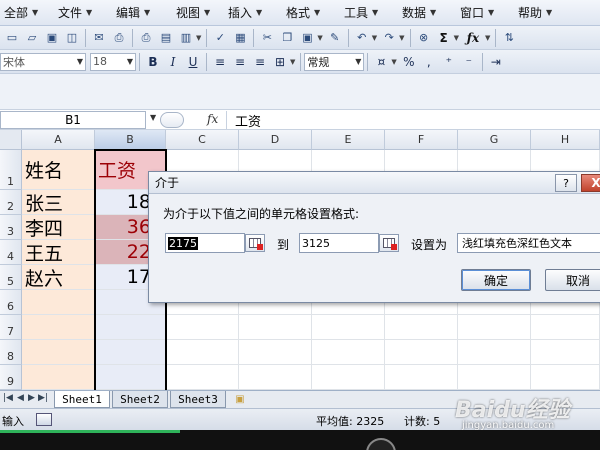  Describe the element at coordinates (494, 377) in the screenshot. I see `cell-g9` at that location.